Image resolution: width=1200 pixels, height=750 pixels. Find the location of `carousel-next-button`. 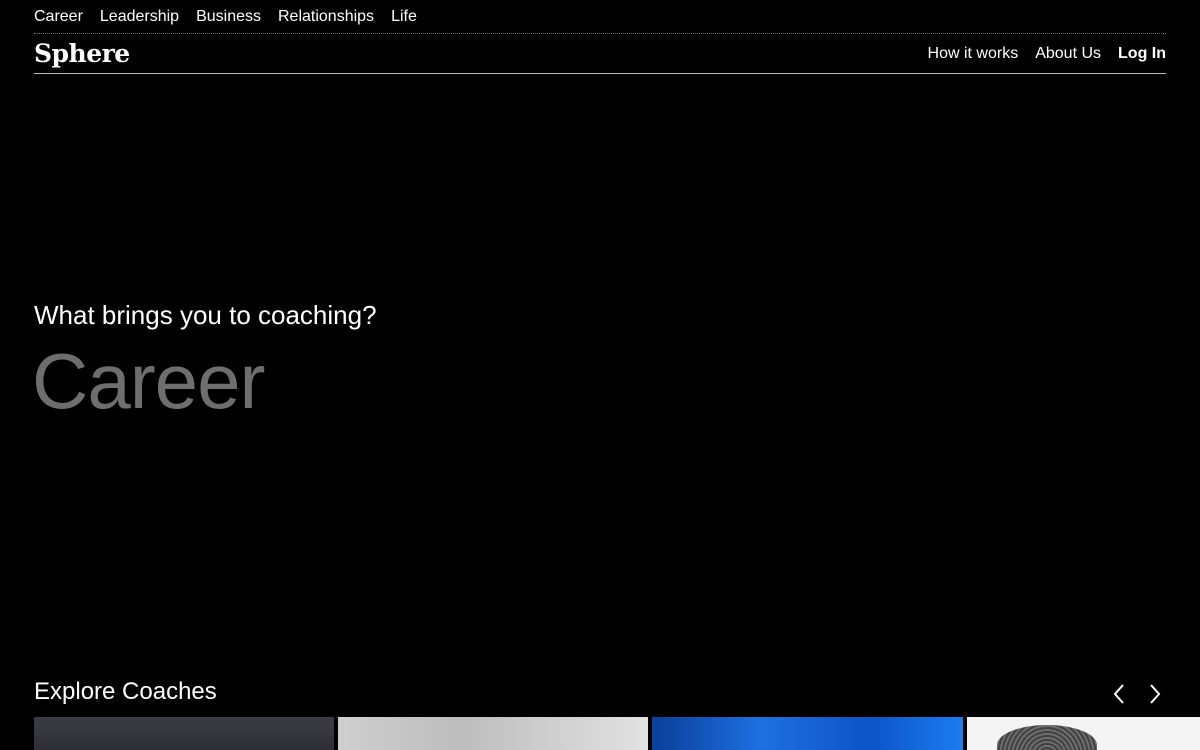

carousel-next-button is located at coordinates (1155, 694).